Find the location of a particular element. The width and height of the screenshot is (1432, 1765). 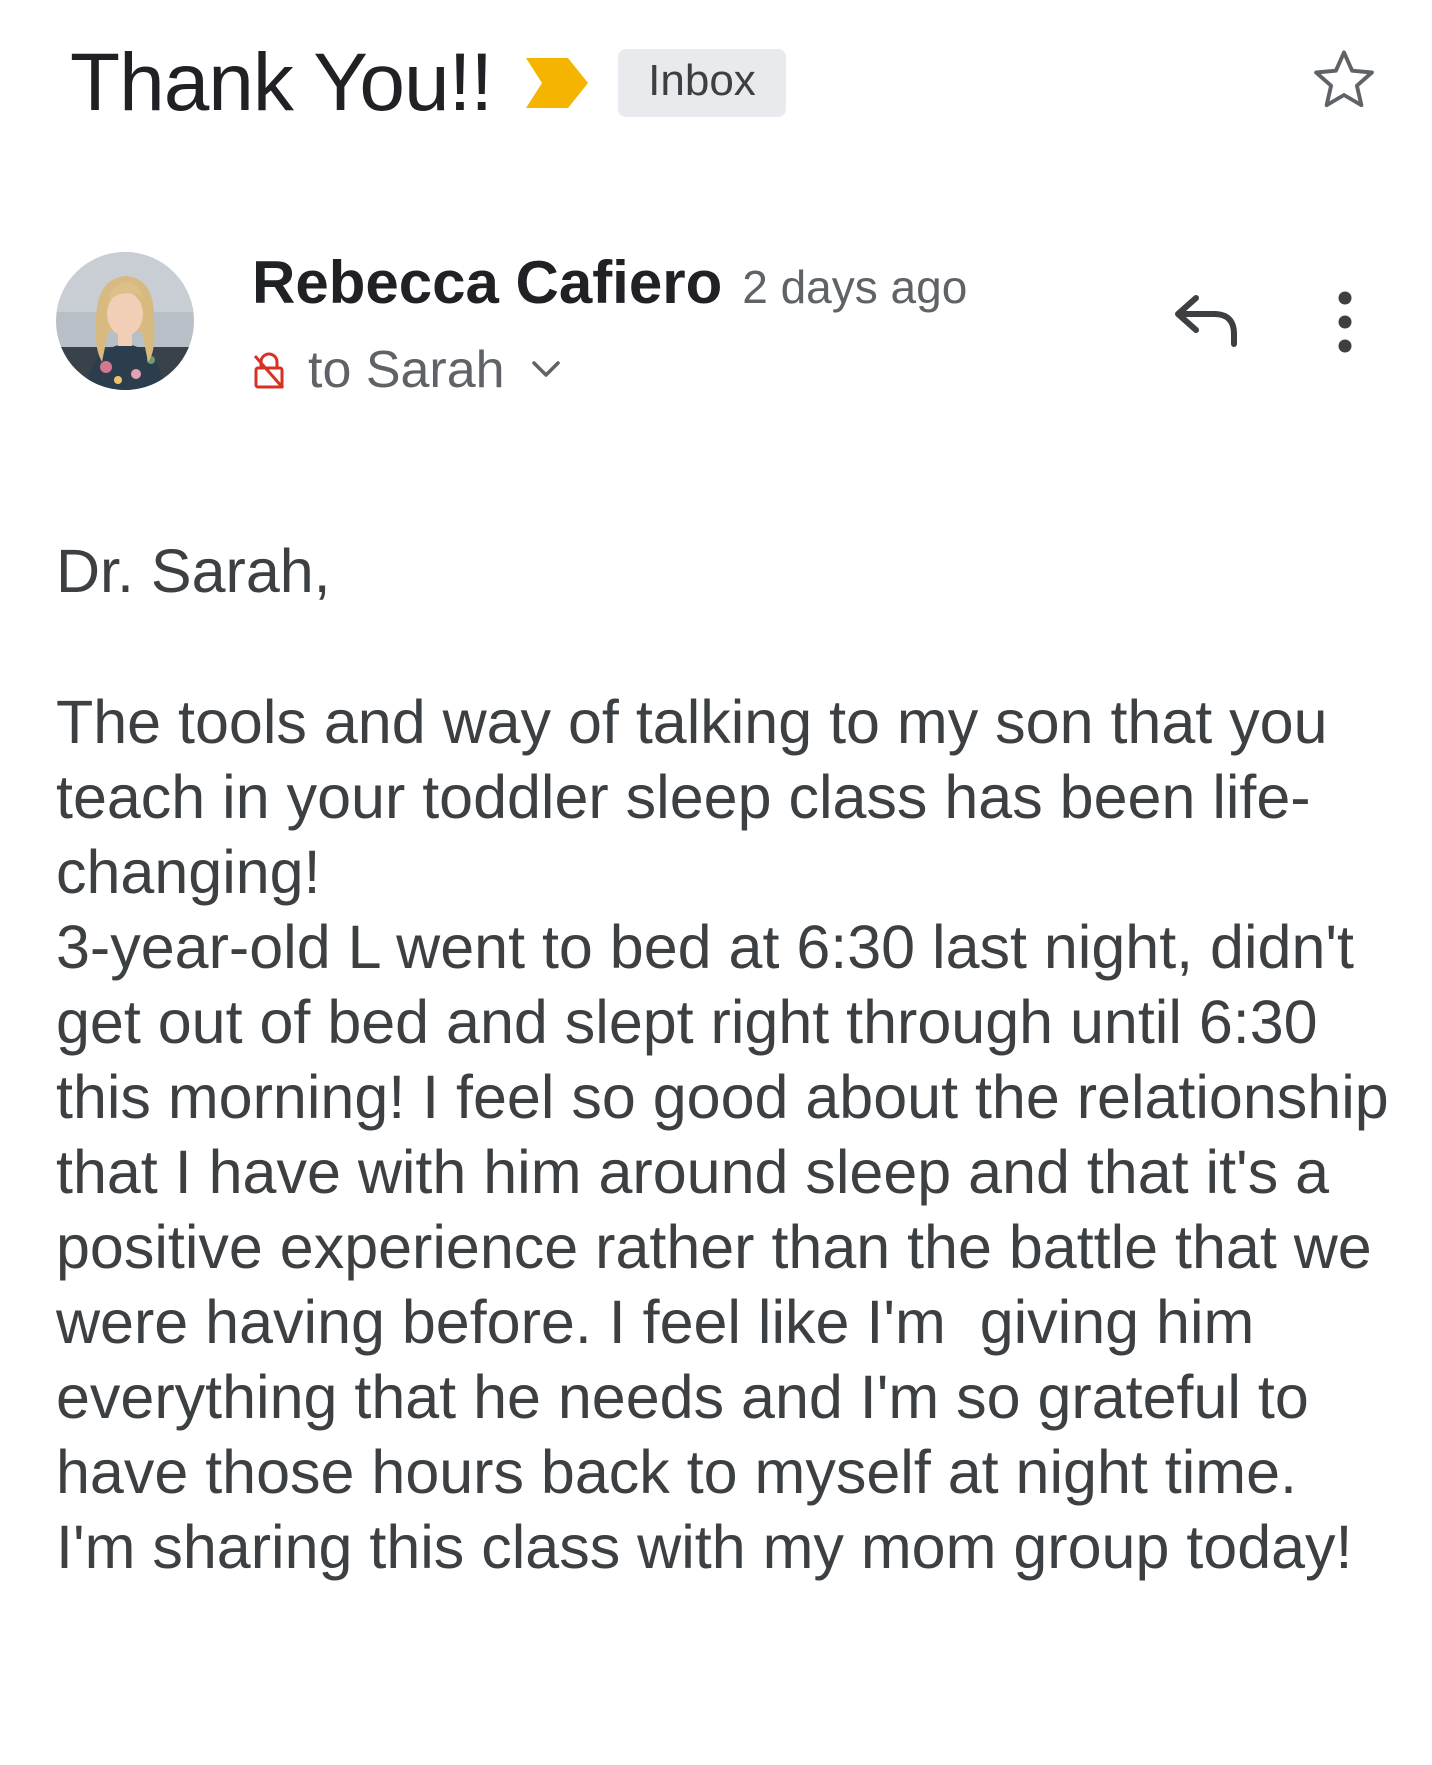

sender-line: Rebecca Cafiero 2 days ago is located at coordinates (609, 282).